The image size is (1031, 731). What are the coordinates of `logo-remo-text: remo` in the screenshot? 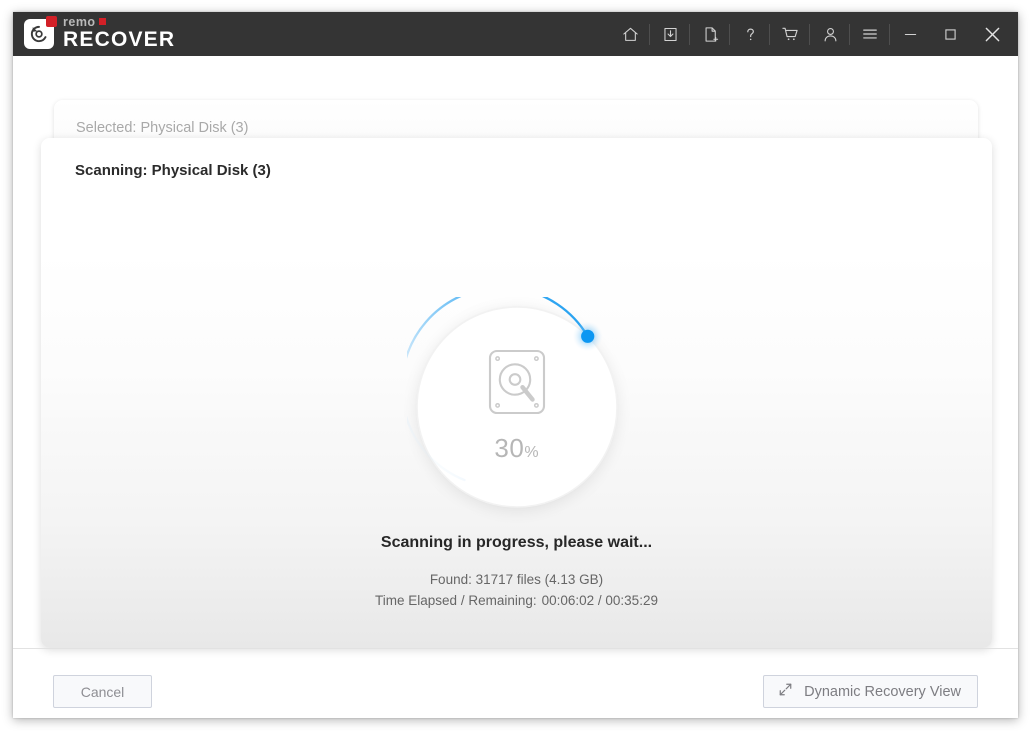 It's located at (79, 21).